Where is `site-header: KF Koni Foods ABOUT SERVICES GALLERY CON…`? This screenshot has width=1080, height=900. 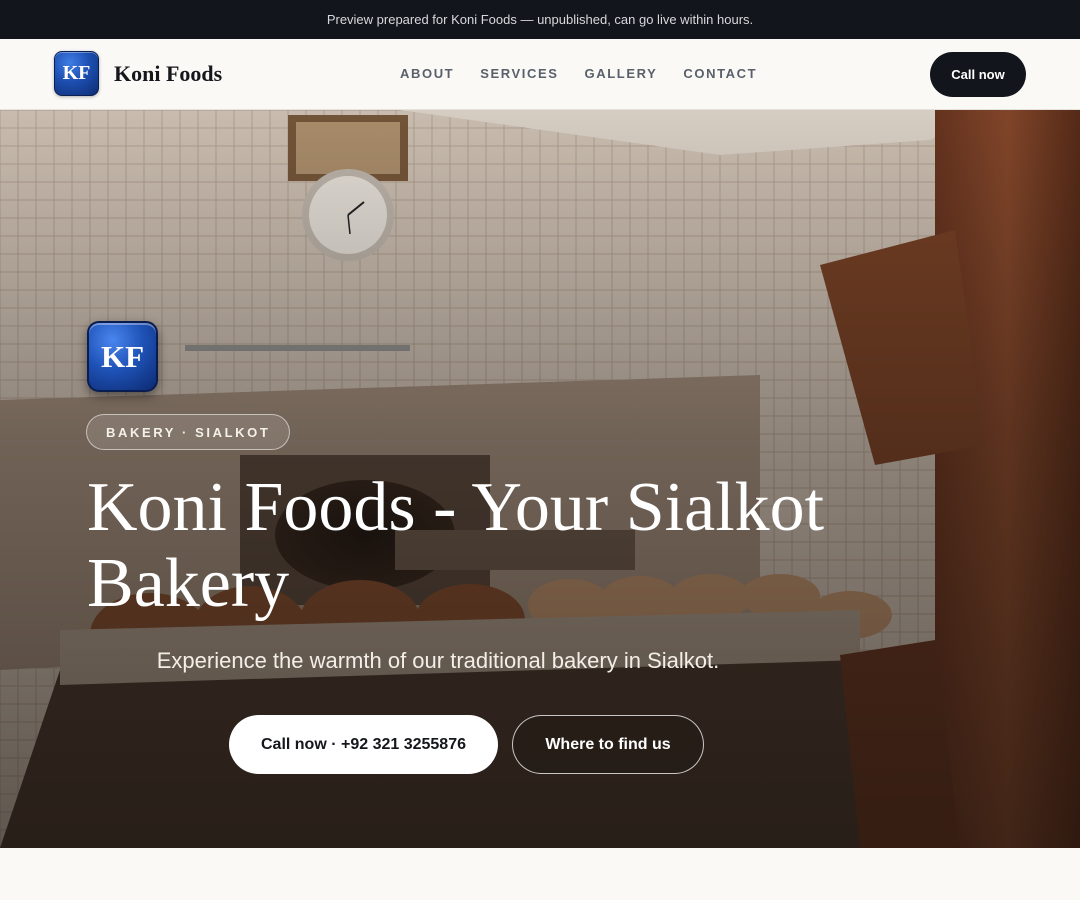 site-header: KF Koni Foods ABOUT SERVICES GALLERY CON… is located at coordinates (540, 74).